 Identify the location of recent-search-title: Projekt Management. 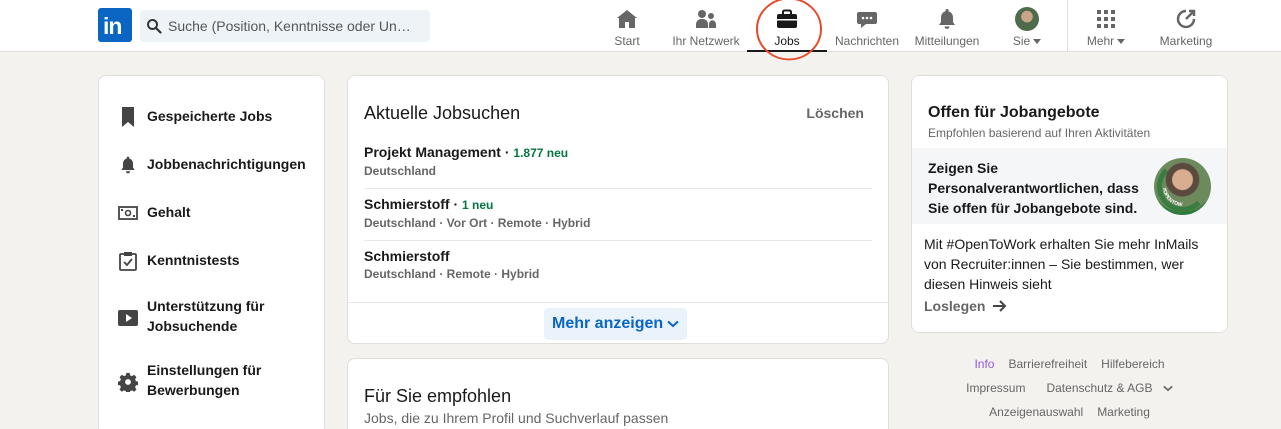
(432, 152).